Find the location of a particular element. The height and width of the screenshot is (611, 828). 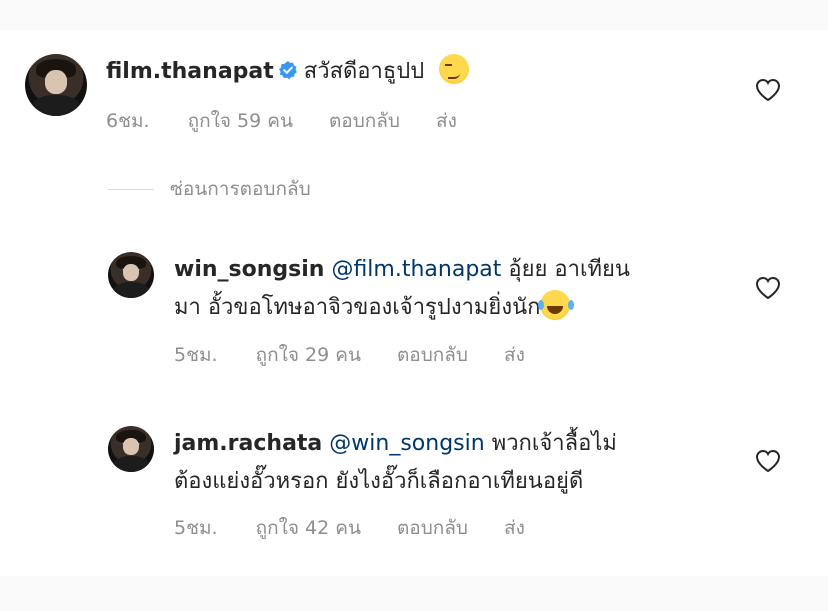

comment-text-line-2: มา อั้วขอโทษอาจิวของเจ้ารูปงามยิ่งนัก is located at coordinates (372, 308).